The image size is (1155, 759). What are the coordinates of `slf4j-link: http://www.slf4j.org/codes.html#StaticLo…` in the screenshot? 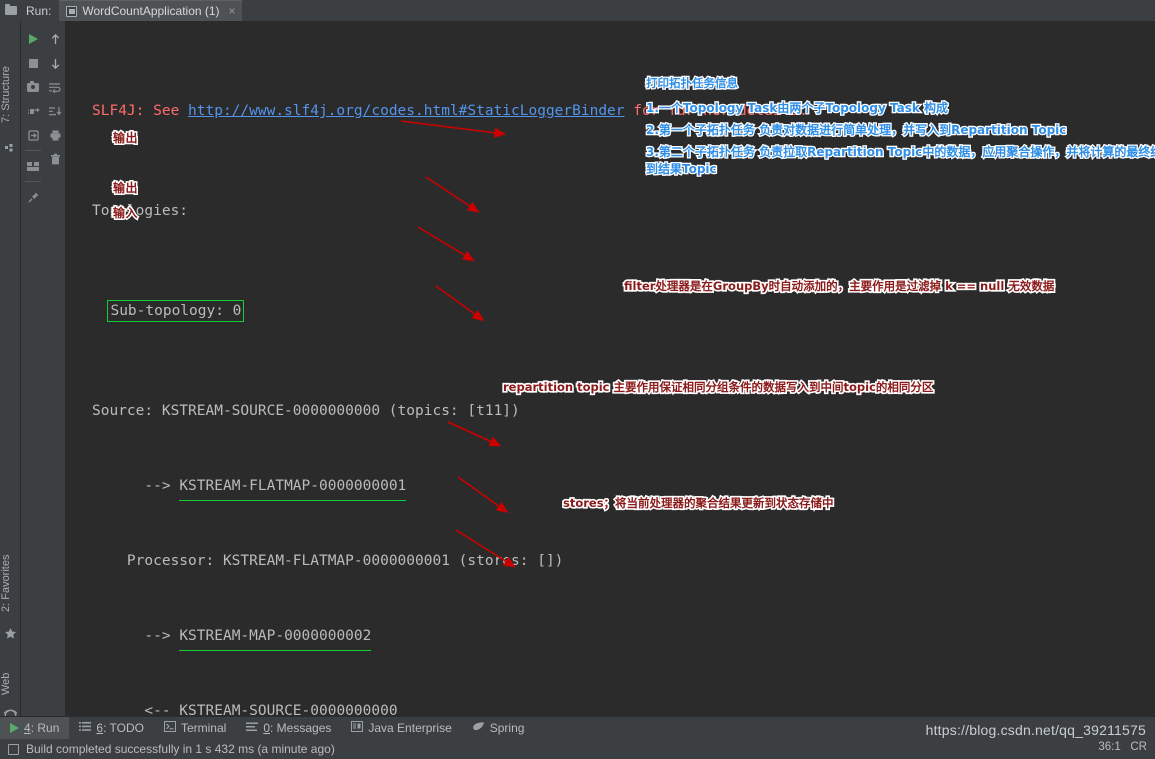 It's located at (406, 111).